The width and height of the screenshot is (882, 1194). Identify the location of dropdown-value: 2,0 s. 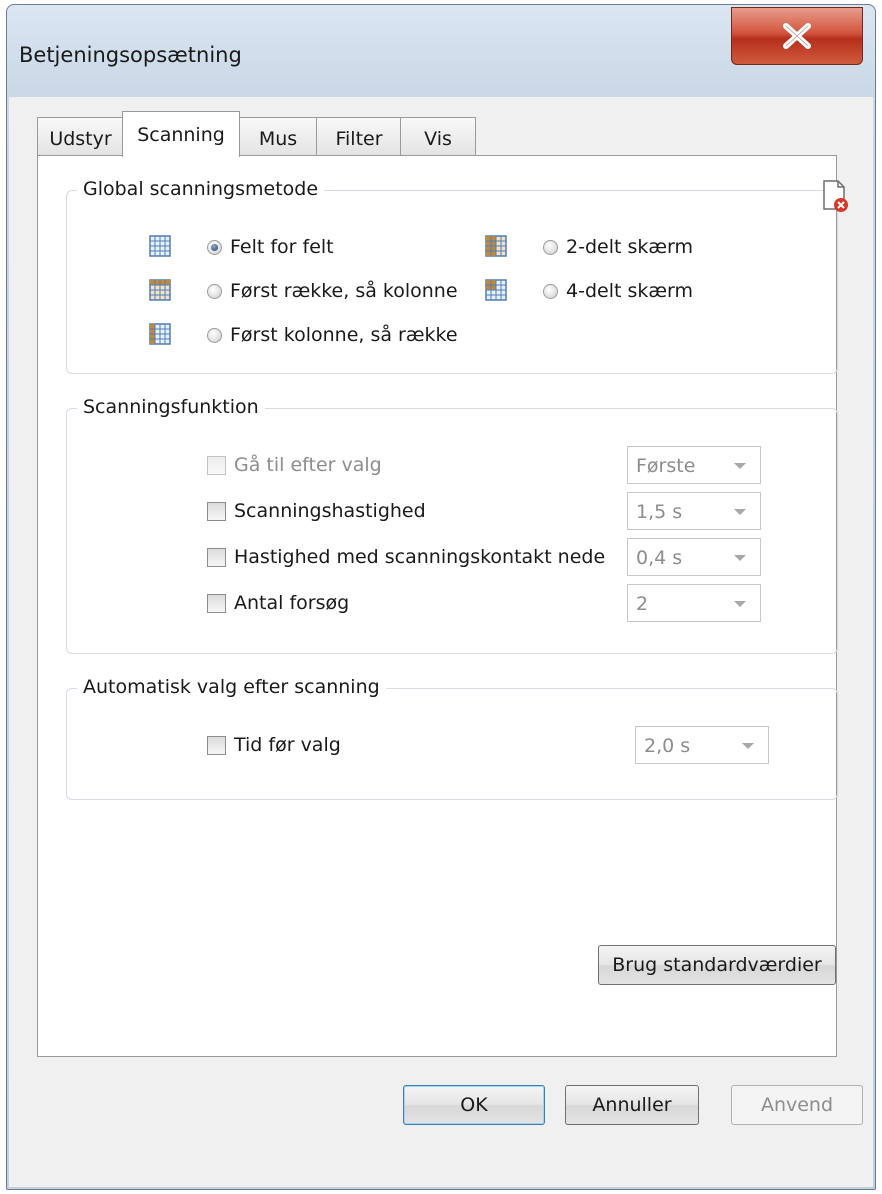
(667, 746).